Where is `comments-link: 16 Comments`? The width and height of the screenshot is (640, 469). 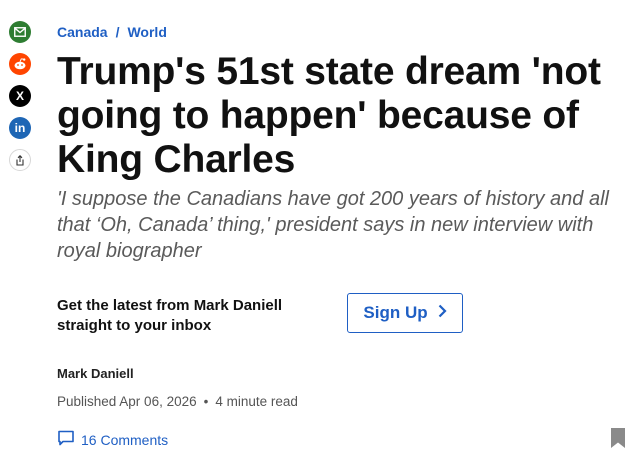 comments-link: 16 Comments is located at coordinates (112, 439).